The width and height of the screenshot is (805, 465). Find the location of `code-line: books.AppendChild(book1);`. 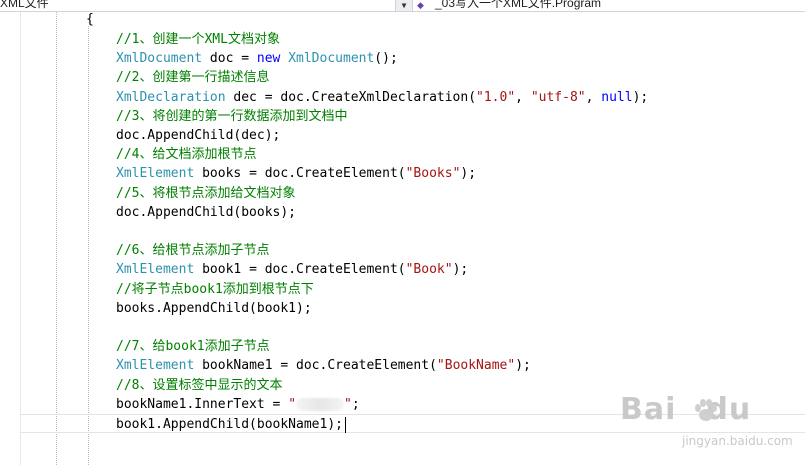

code-line: books.AppendChild(book1); is located at coordinates (214, 308).